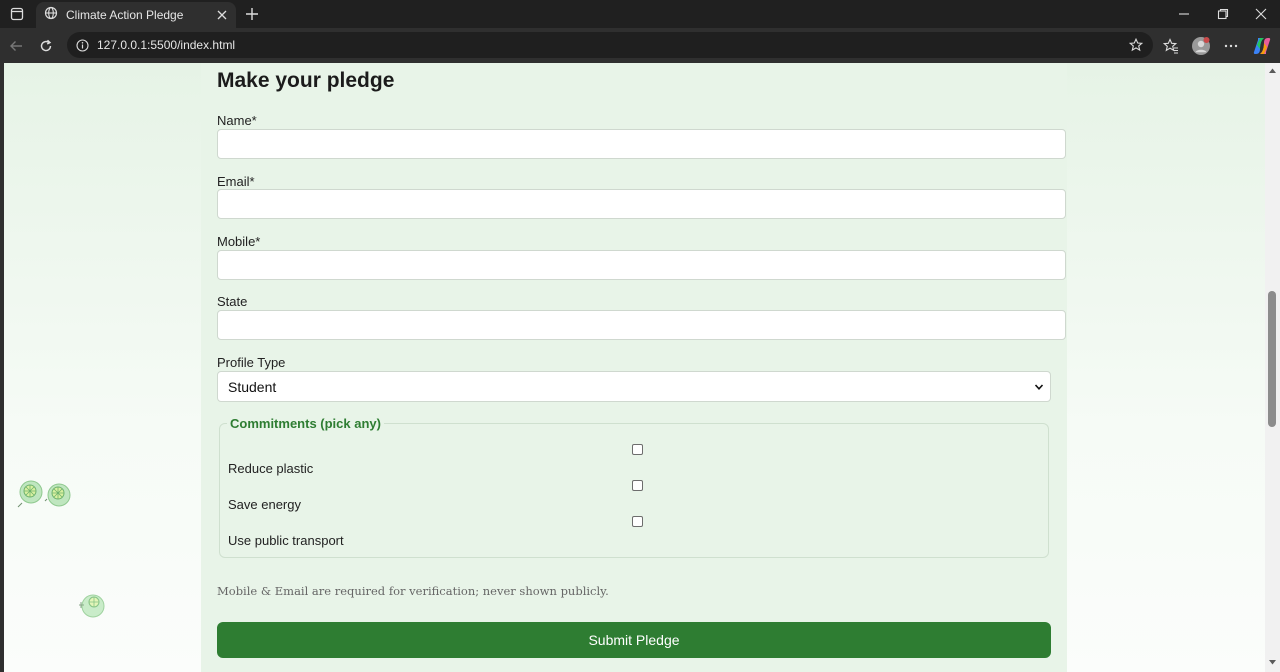 The image size is (1280, 672). I want to click on save-energy-label: Save energy, so click(264, 504).